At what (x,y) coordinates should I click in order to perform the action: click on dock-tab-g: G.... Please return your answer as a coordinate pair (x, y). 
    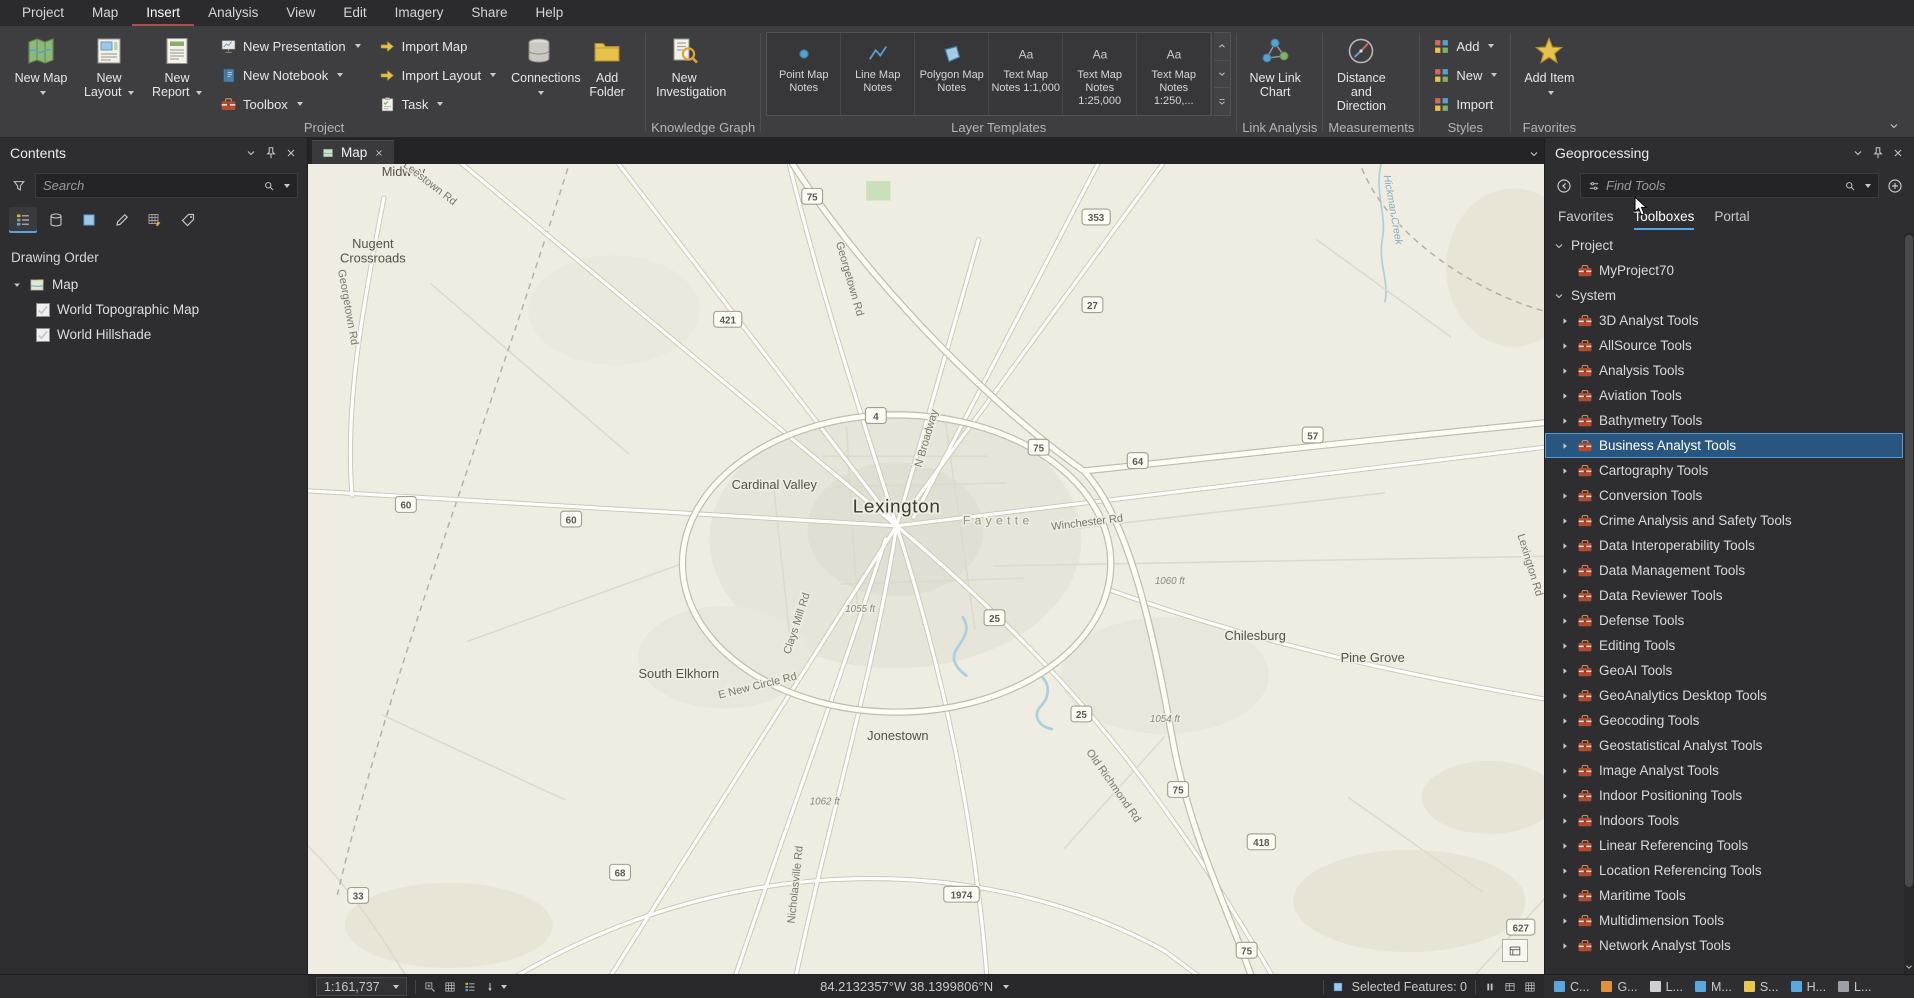
    Looking at the image, I should click on (1619, 987).